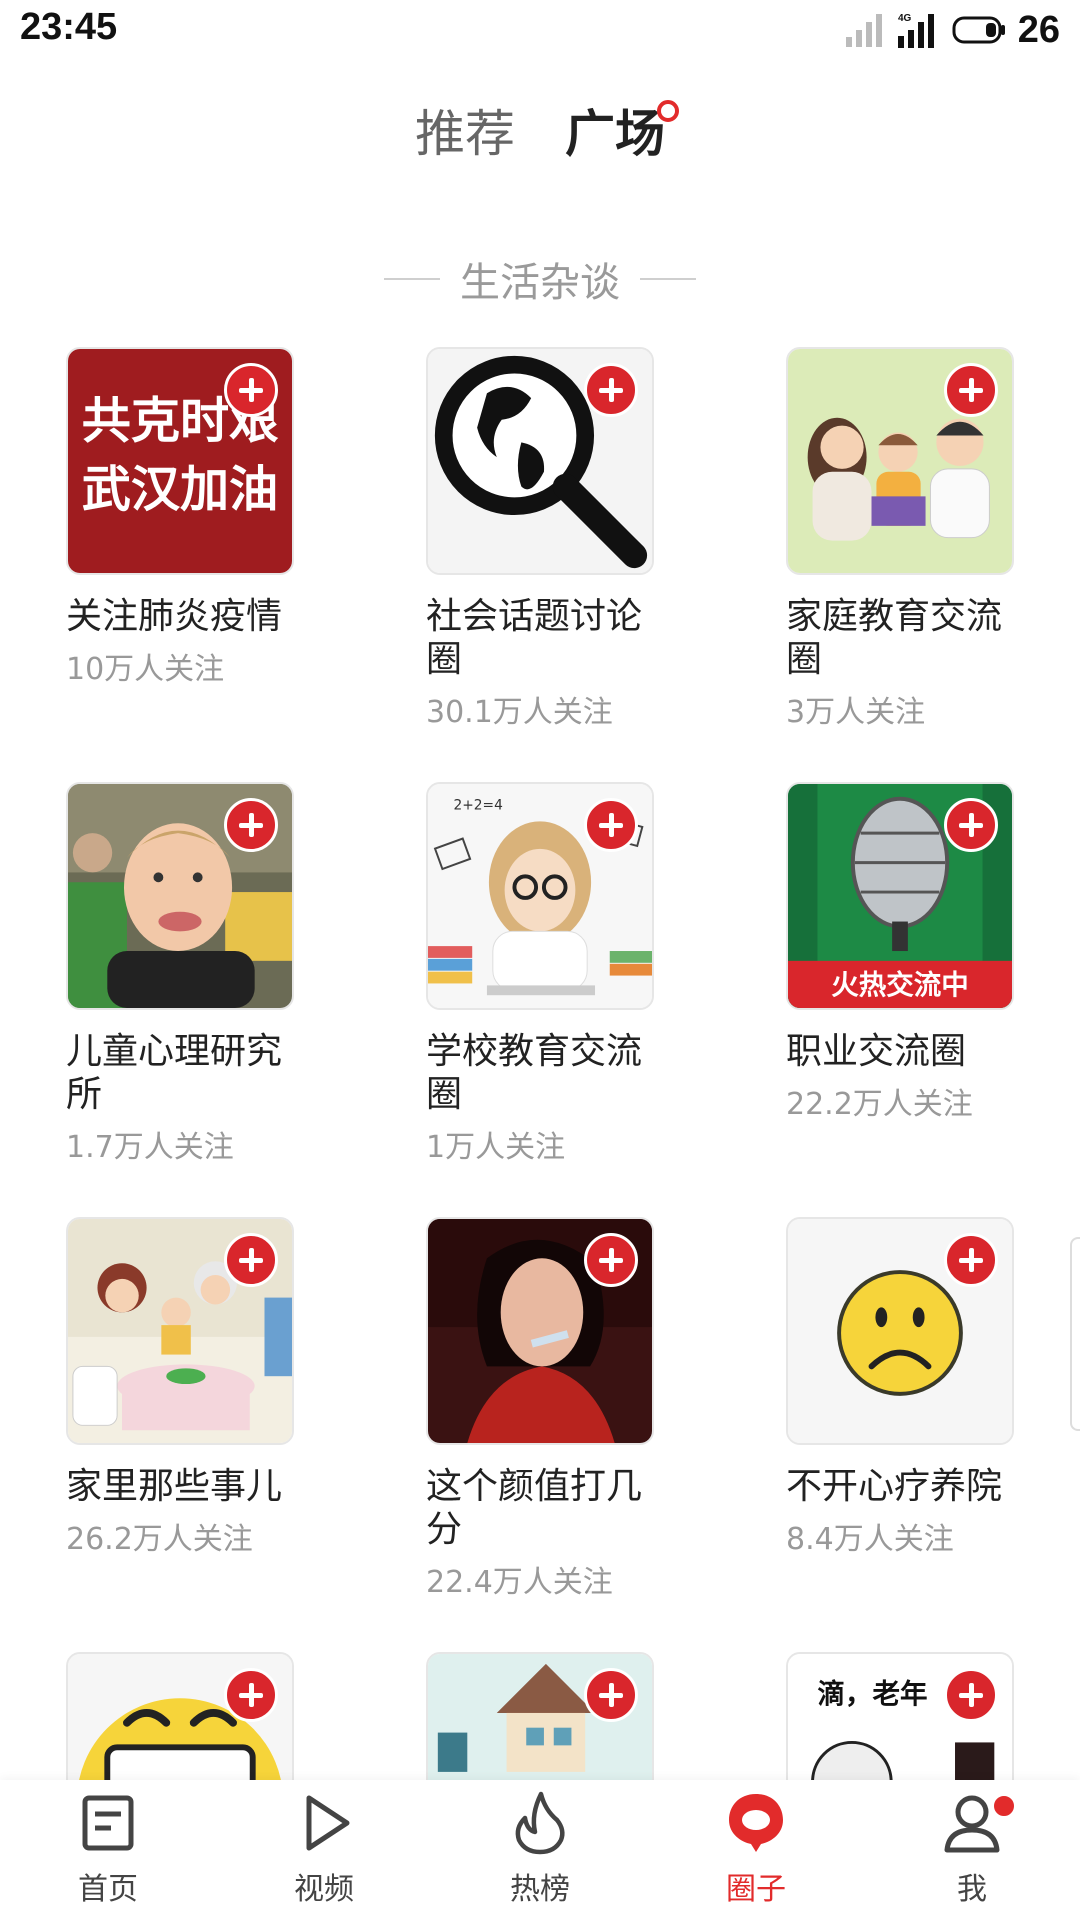 The image size is (1080, 1920). Describe the element at coordinates (540, 283) in the screenshot. I see `section-title: 生活杂谈` at that location.